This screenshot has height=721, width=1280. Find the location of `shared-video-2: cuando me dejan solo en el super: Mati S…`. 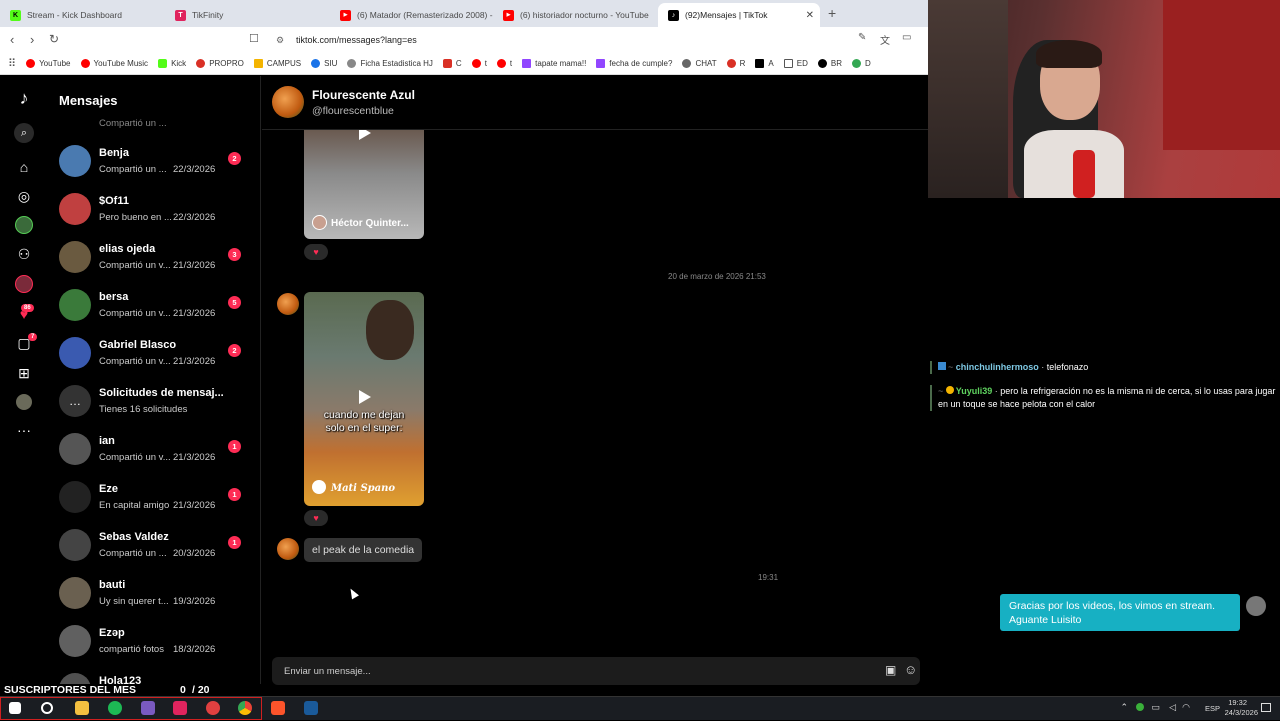

shared-video-2: cuando me dejan solo en el super: Mati S… is located at coordinates (364, 399).